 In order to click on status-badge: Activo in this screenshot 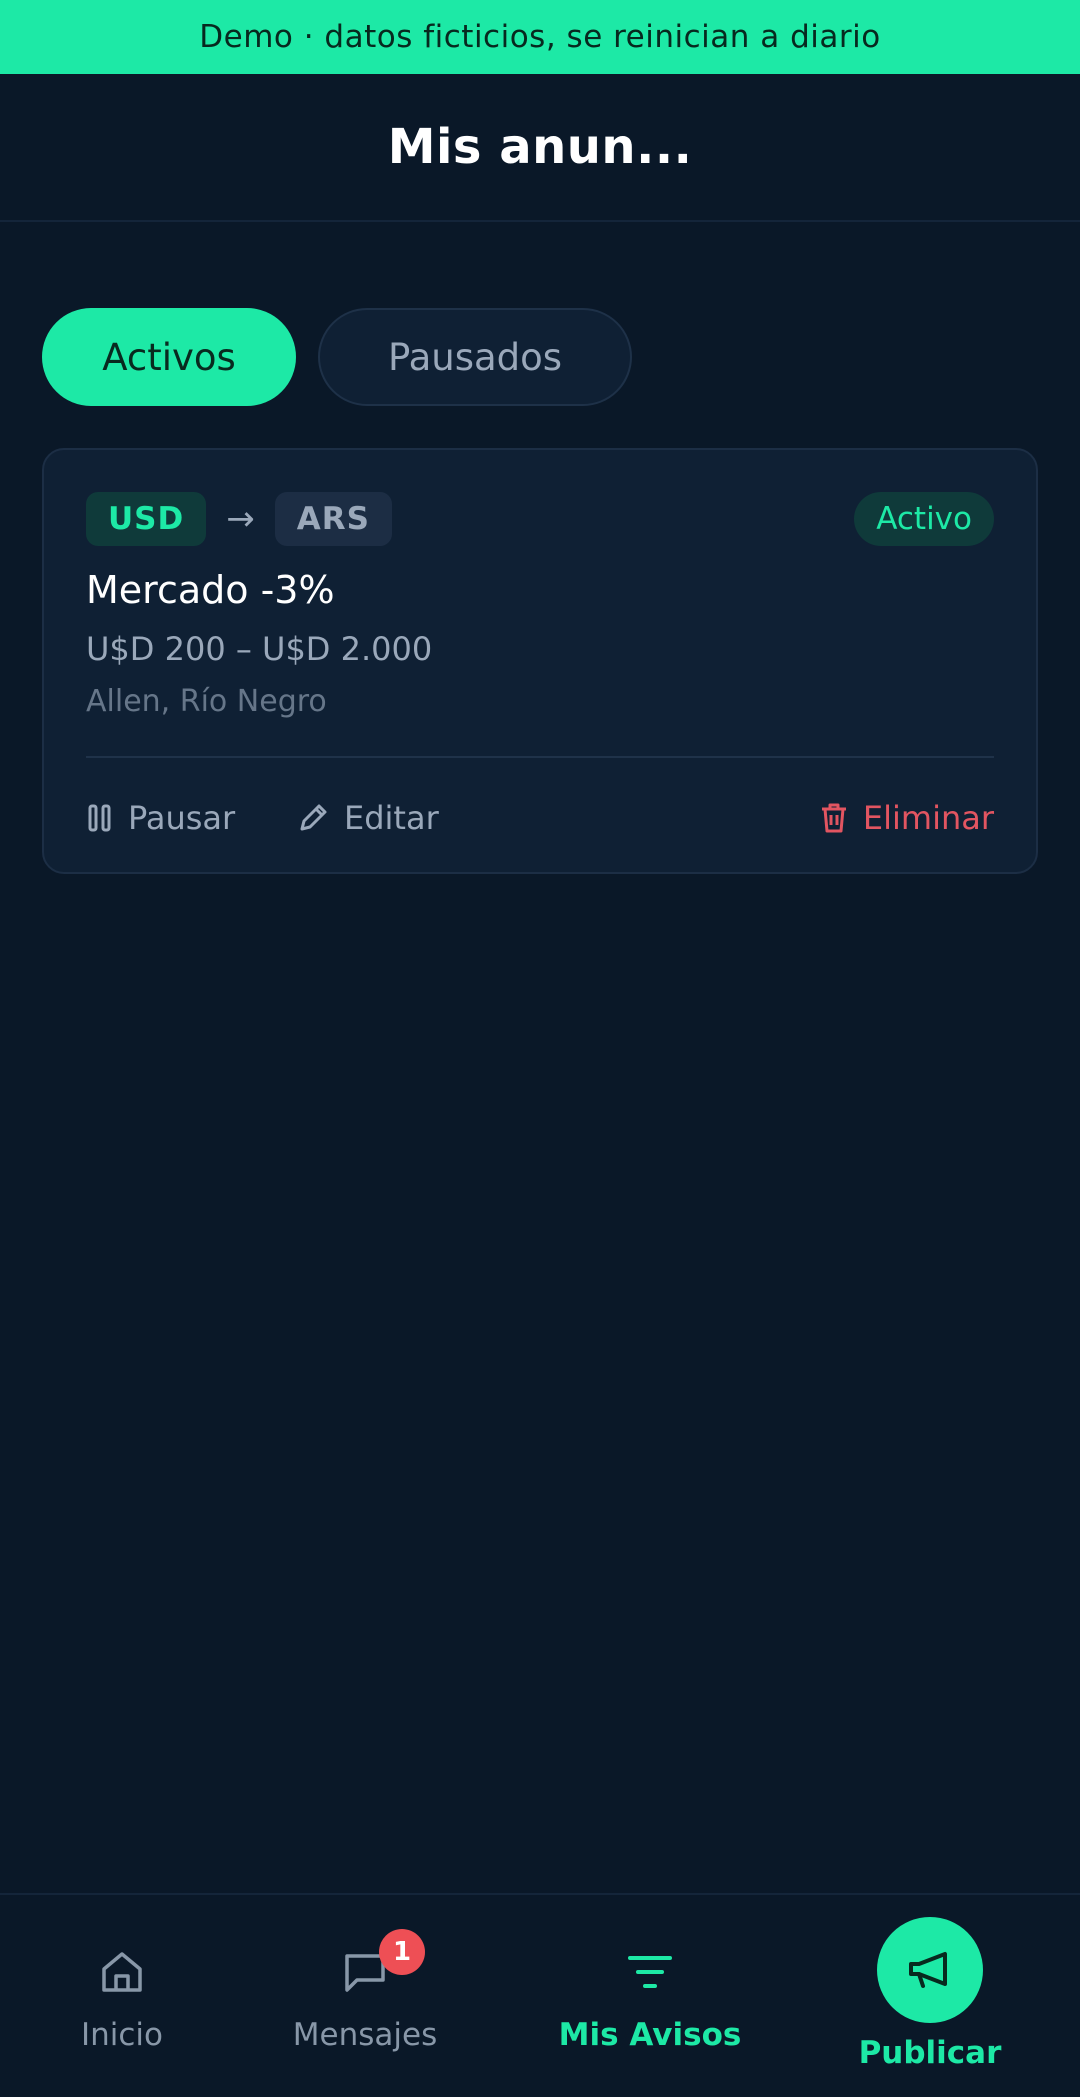, I will do `click(924, 519)`.